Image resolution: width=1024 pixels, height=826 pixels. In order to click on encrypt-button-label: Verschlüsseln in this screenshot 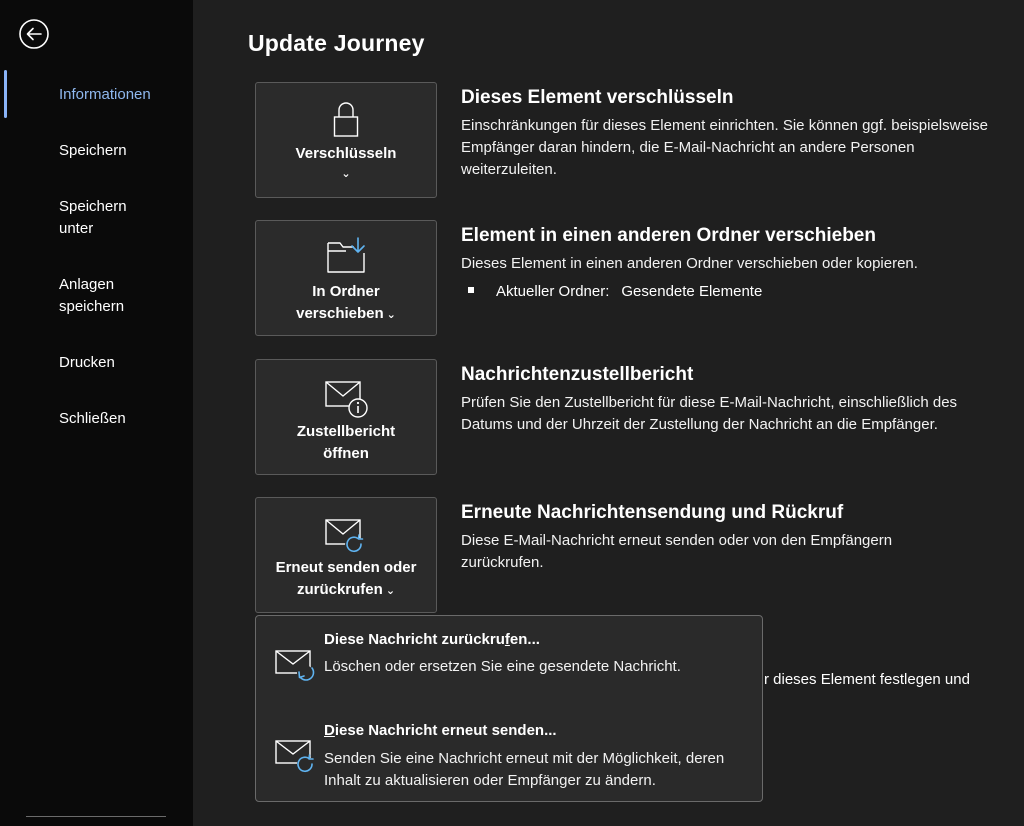, I will do `click(346, 153)`.